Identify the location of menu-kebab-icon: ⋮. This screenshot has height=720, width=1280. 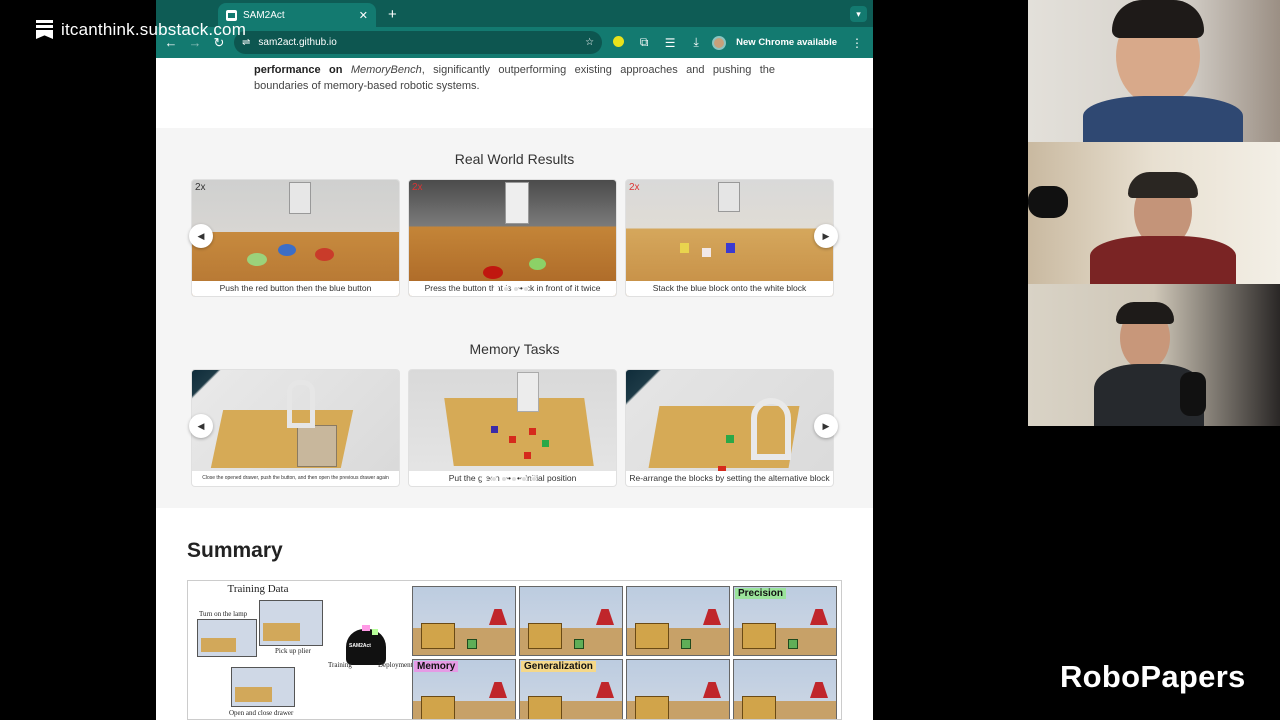
(857, 43).